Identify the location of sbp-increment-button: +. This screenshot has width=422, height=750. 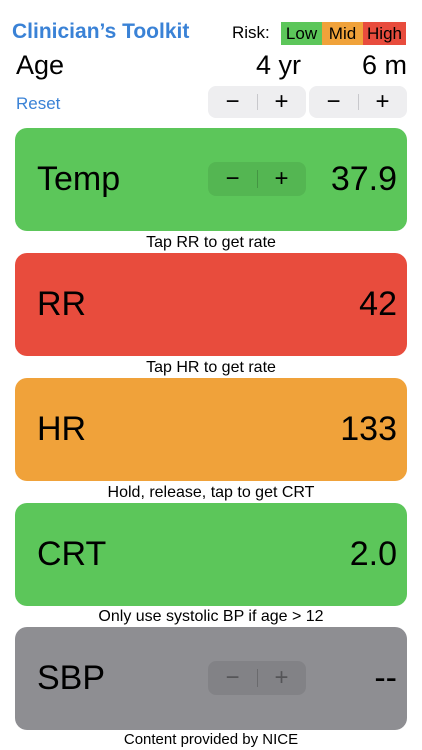
(281, 678).